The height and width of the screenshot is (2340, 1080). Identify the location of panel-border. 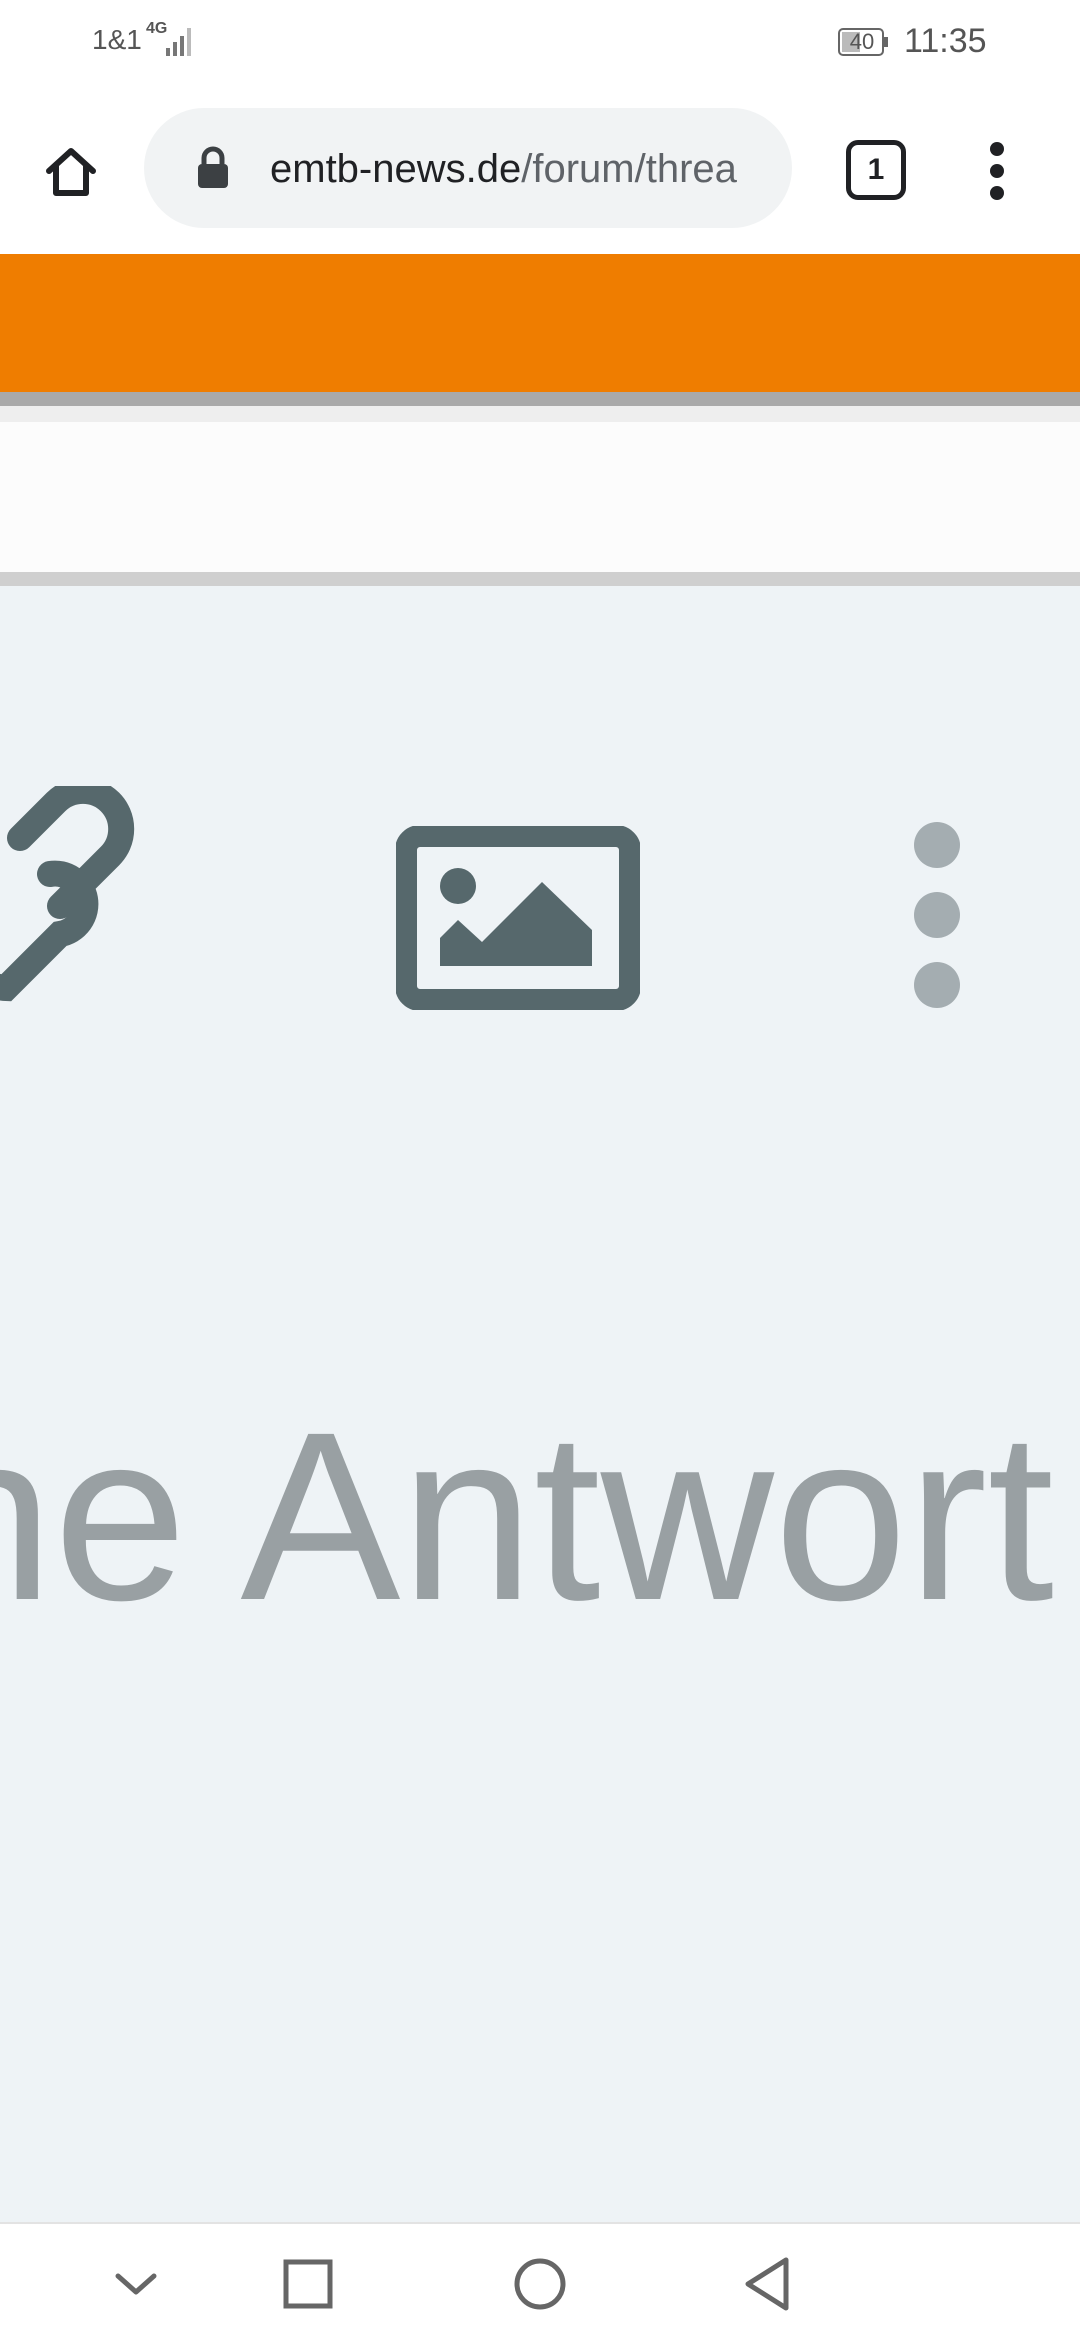
(540, 579).